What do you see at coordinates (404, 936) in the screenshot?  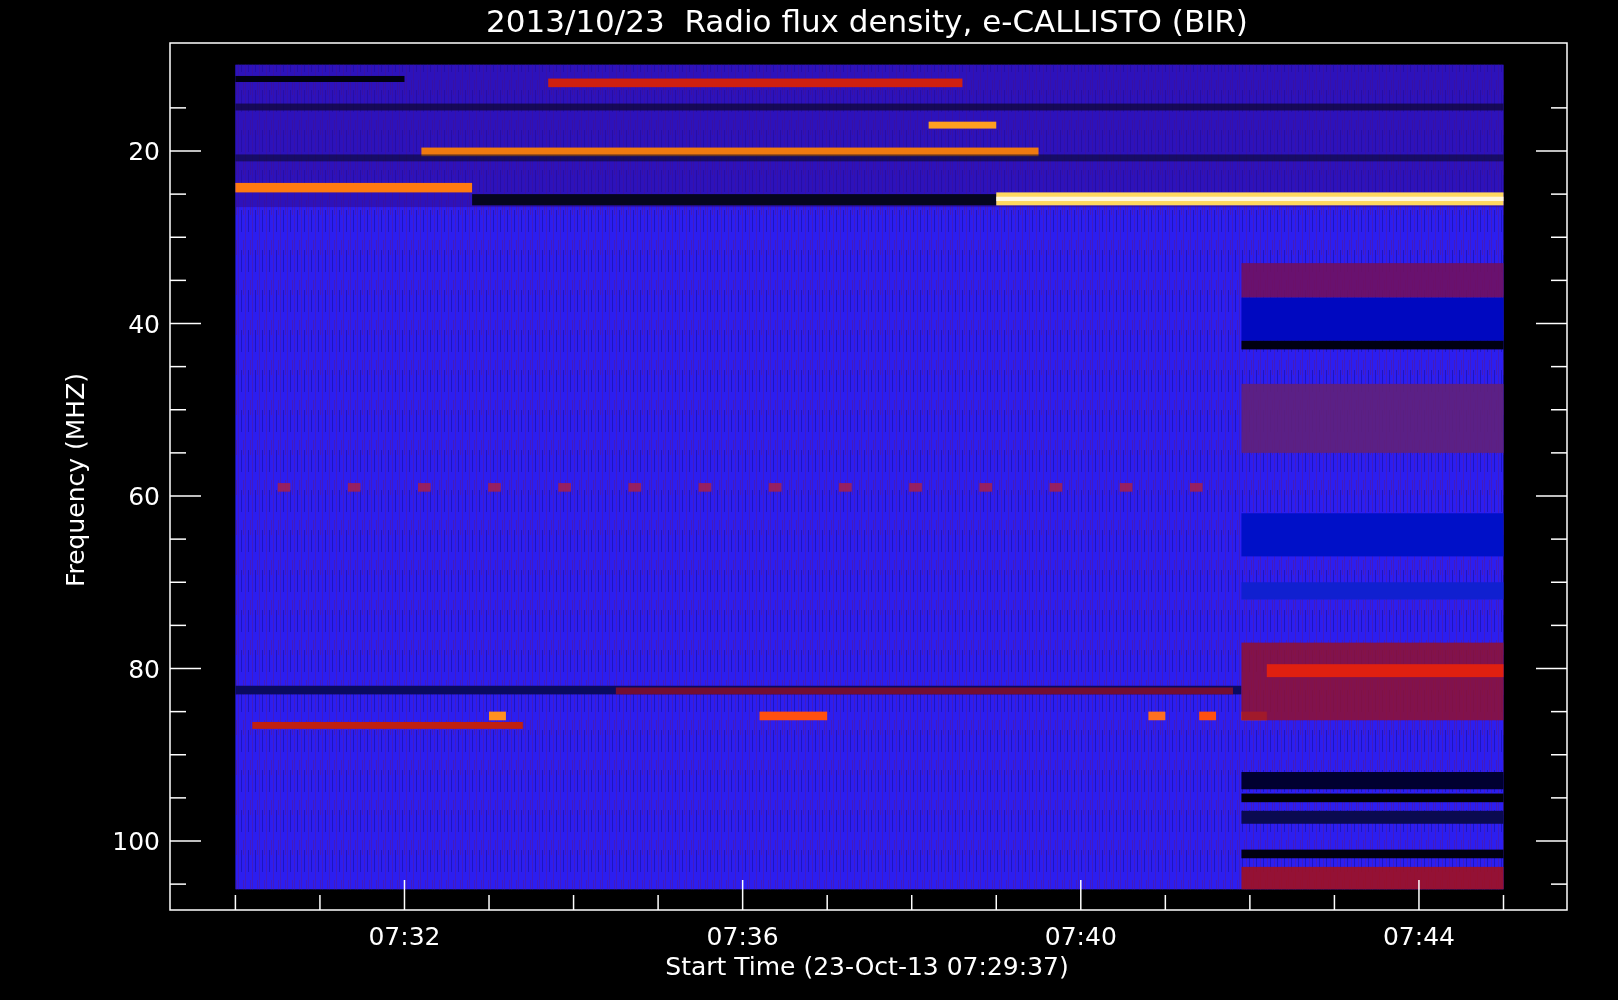 I see `tick-label: 07:32` at bounding box center [404, 936].